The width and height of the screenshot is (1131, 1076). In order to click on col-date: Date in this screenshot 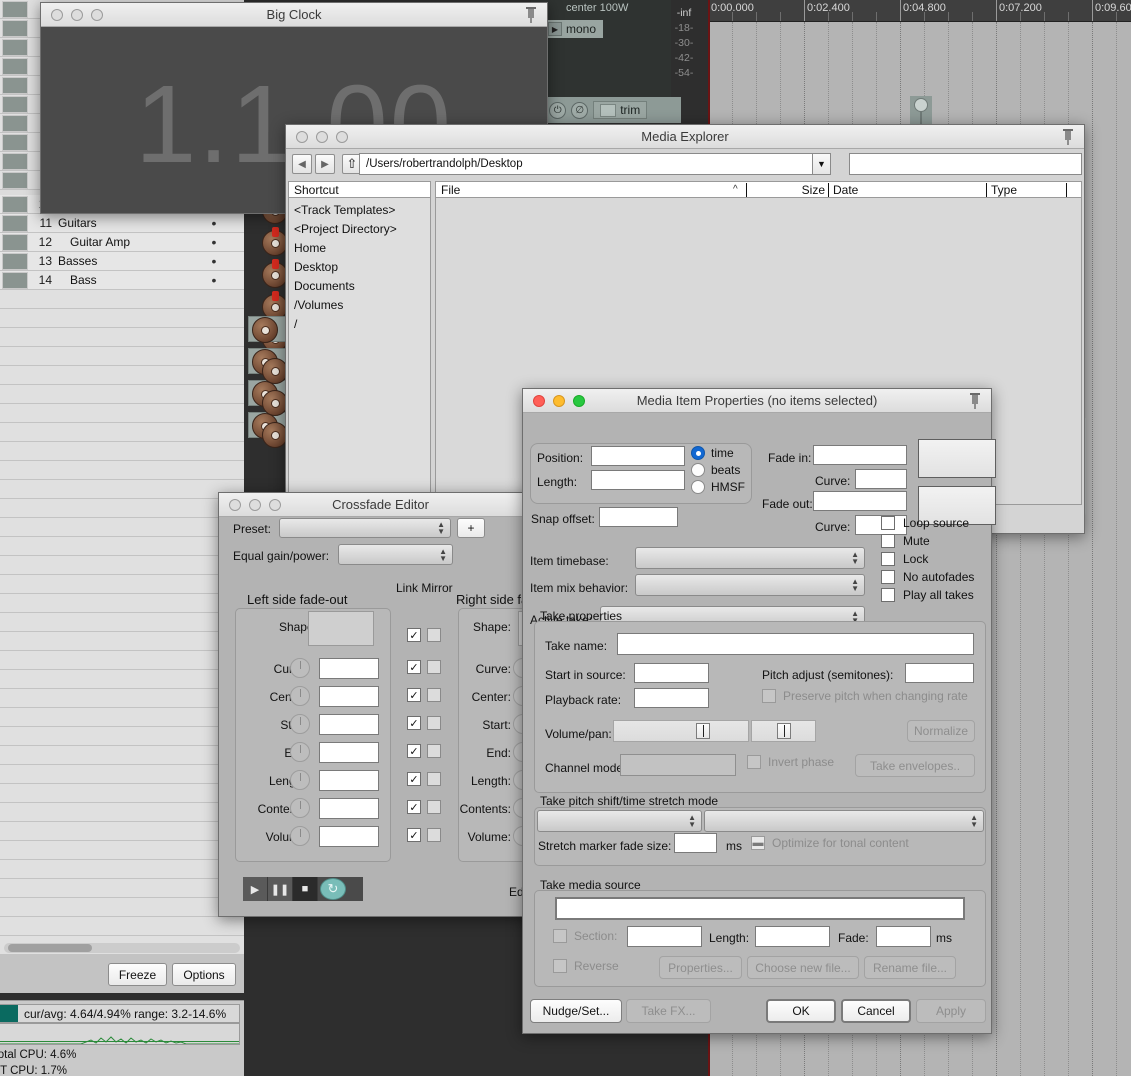, I will do `click(845, 190)`.